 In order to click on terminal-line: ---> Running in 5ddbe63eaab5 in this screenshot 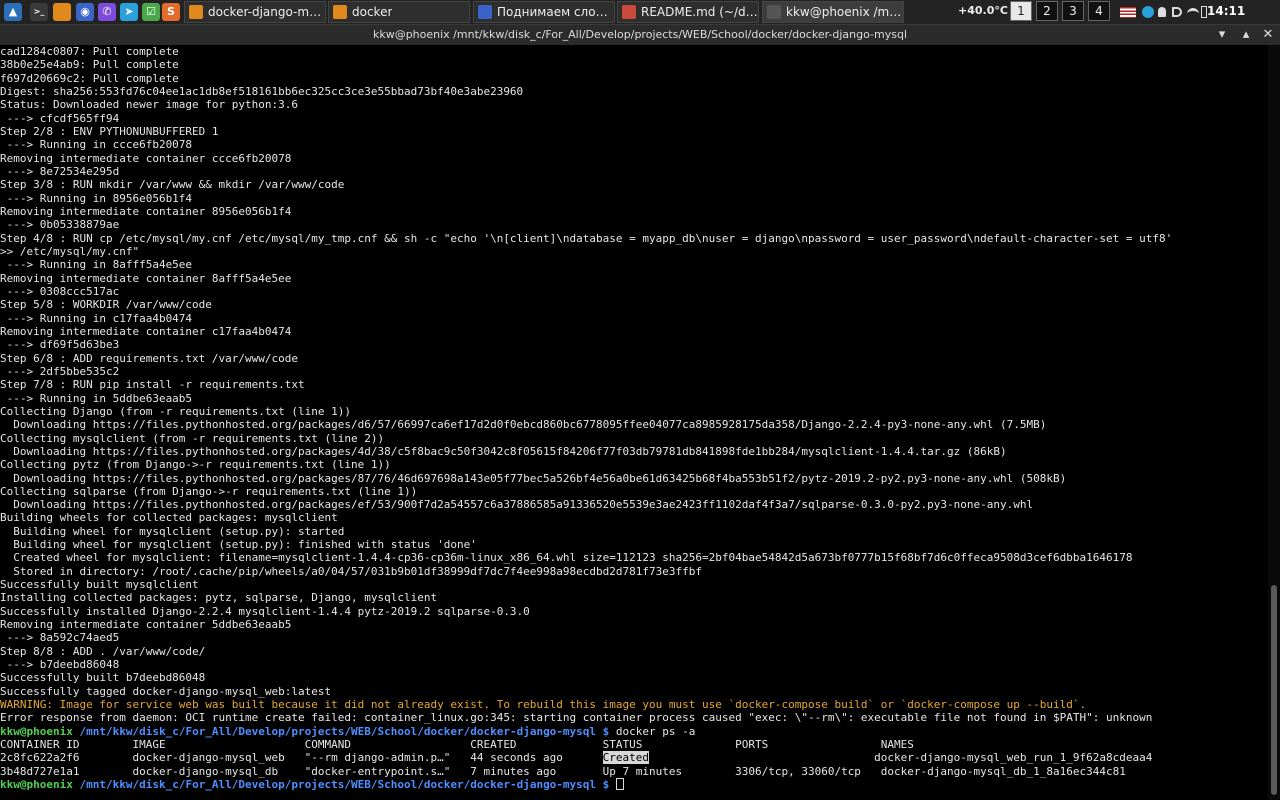, I will do `click(634, 398)`.